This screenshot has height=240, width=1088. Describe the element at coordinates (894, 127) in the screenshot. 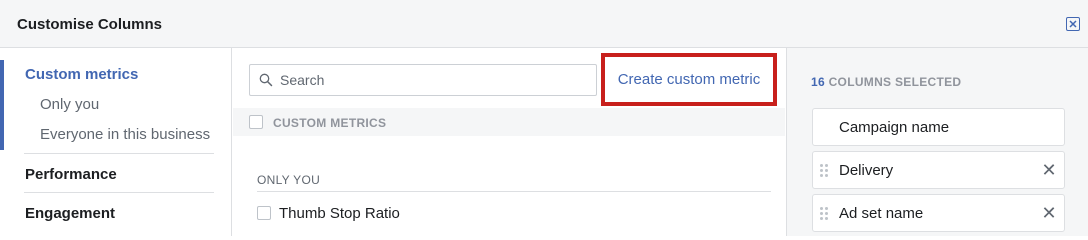

I see `selected-column-label: Campaign name` at that location.